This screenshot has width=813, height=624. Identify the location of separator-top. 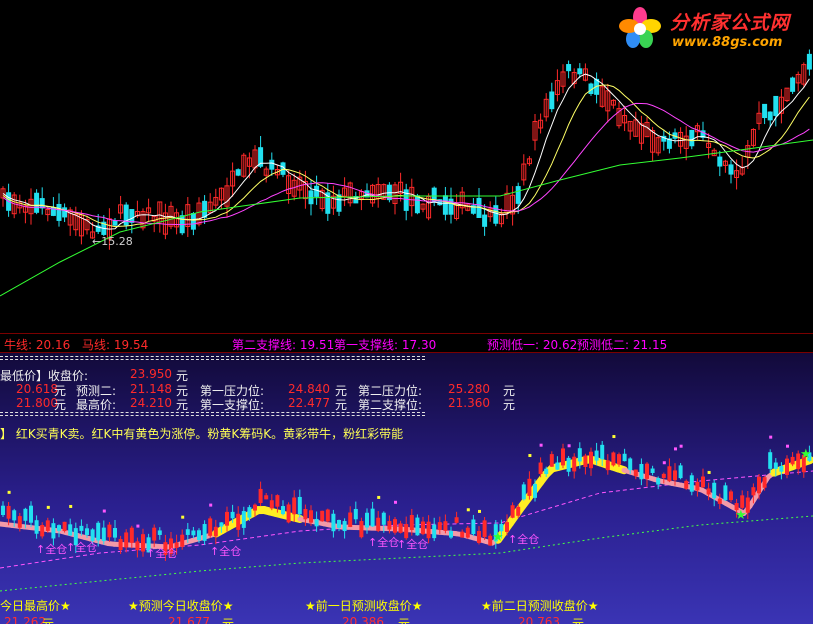
(212, 358).